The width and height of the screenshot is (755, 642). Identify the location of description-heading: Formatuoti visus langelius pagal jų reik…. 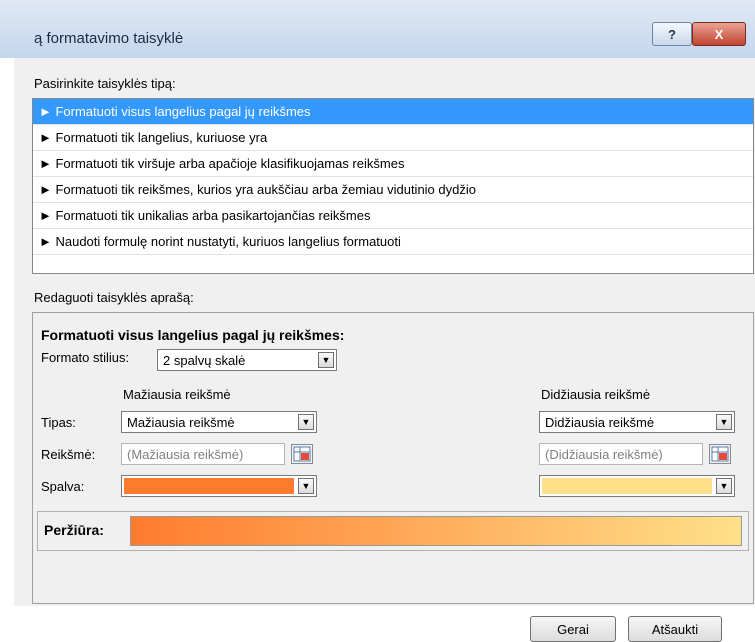
(193, 335).